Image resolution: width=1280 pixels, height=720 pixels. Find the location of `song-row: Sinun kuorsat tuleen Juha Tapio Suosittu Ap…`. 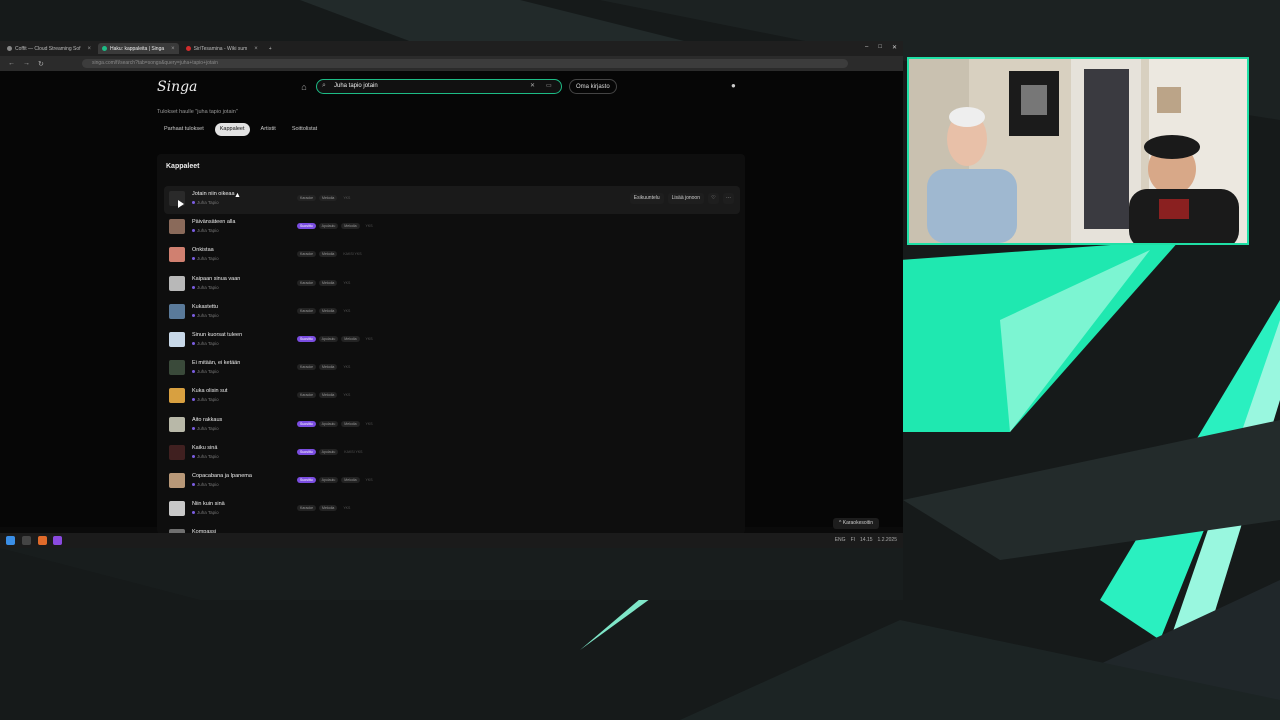

song-row: Sinun kuorsat tuleen Juha Tapio Suosittu Ap… is located at coordinates (452, 341).